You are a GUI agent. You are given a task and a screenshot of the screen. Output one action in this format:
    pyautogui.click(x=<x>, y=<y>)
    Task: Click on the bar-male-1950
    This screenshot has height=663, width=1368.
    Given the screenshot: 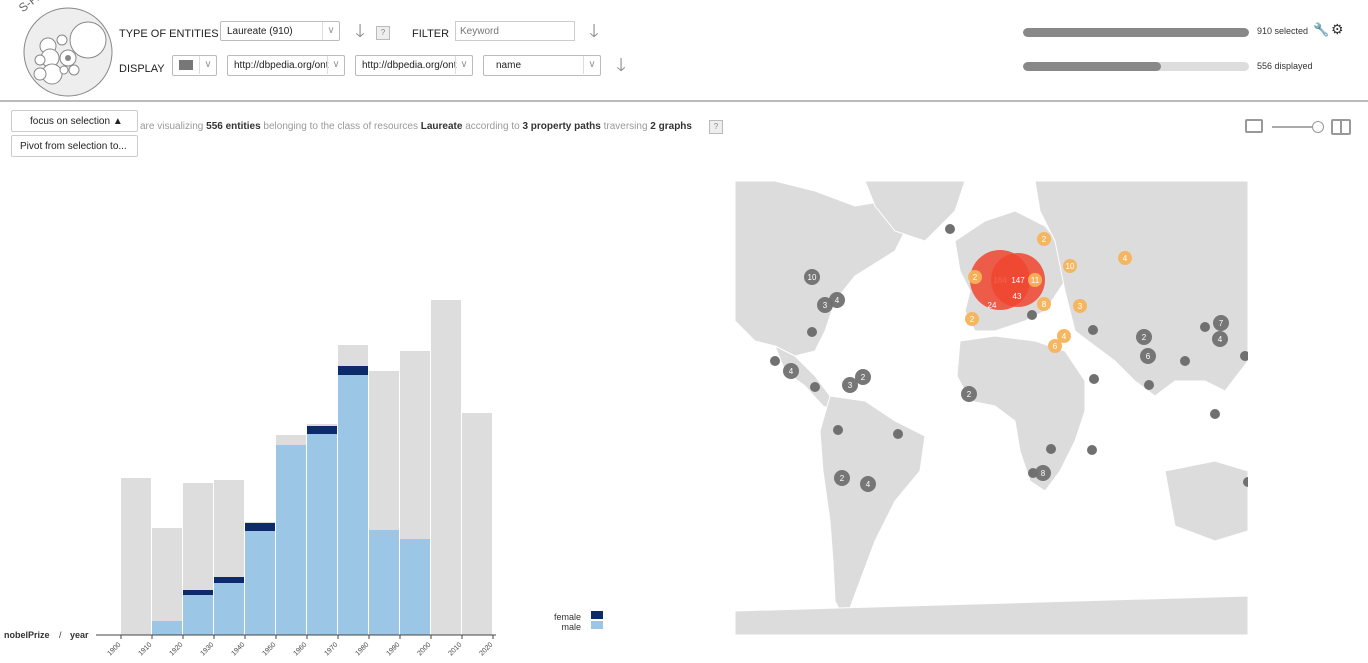 What is the action you would take?
    pyautogui.click(x=291, y=540)
    